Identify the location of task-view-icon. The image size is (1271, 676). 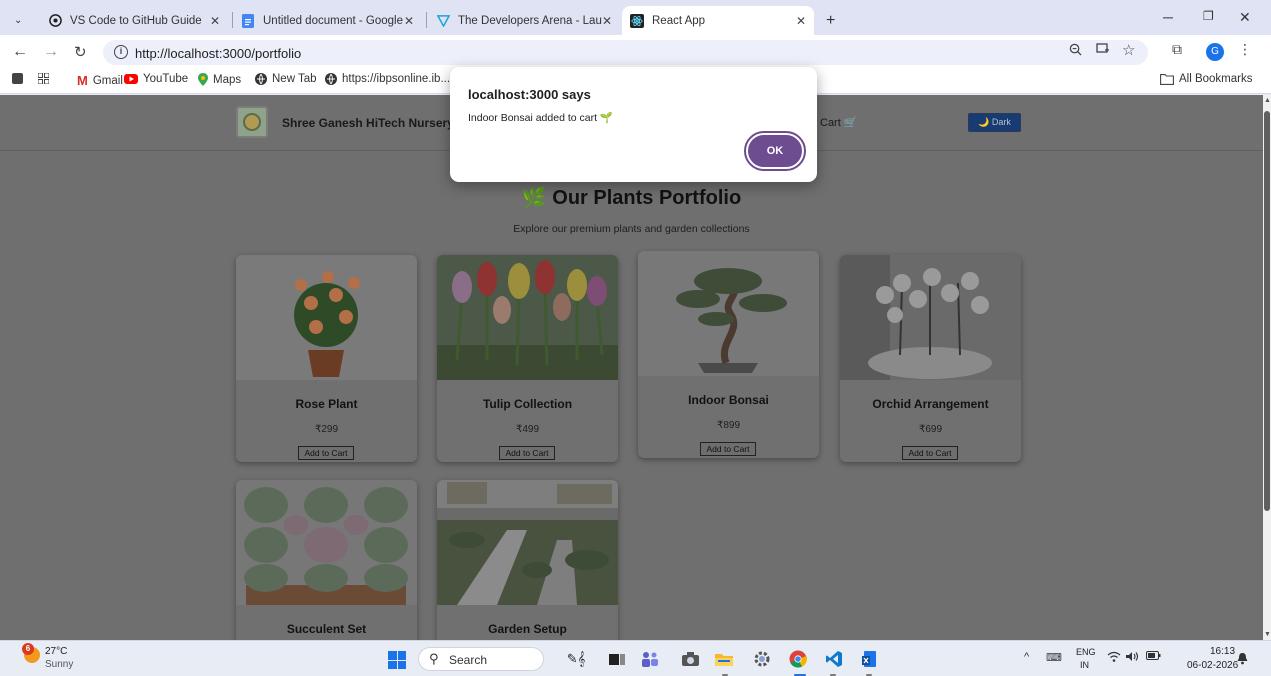
(617, 659).